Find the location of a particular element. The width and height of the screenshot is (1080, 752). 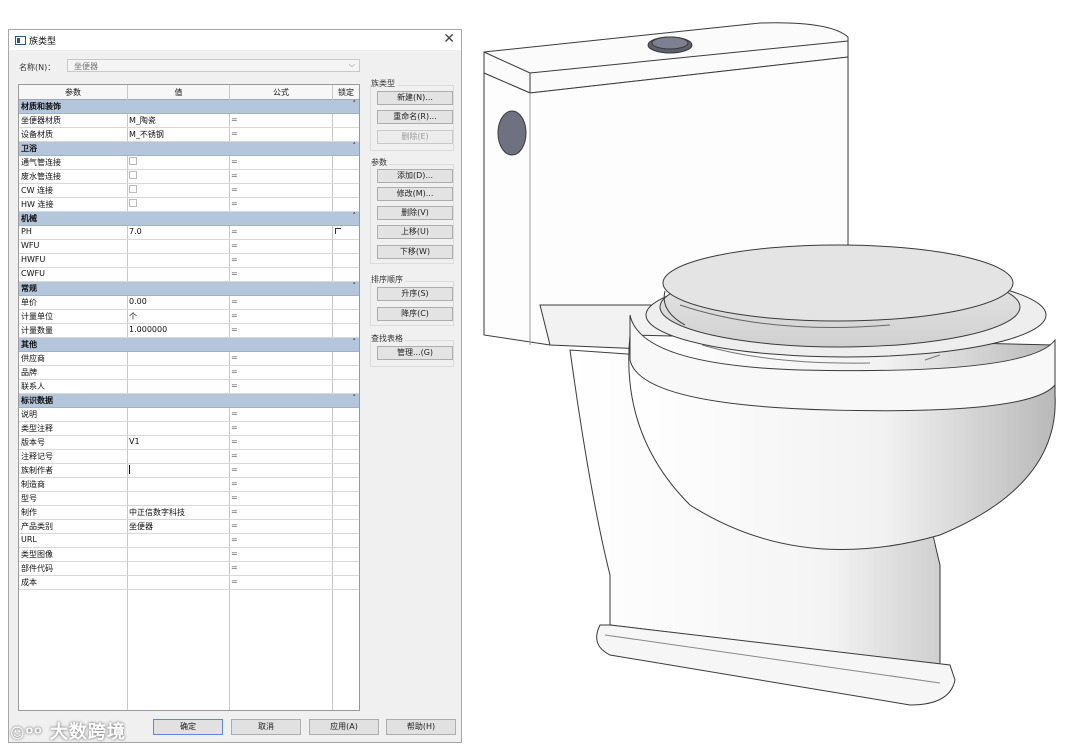

type-name-select: 坐便器 ⌵ is located at coordinates (213, 65).